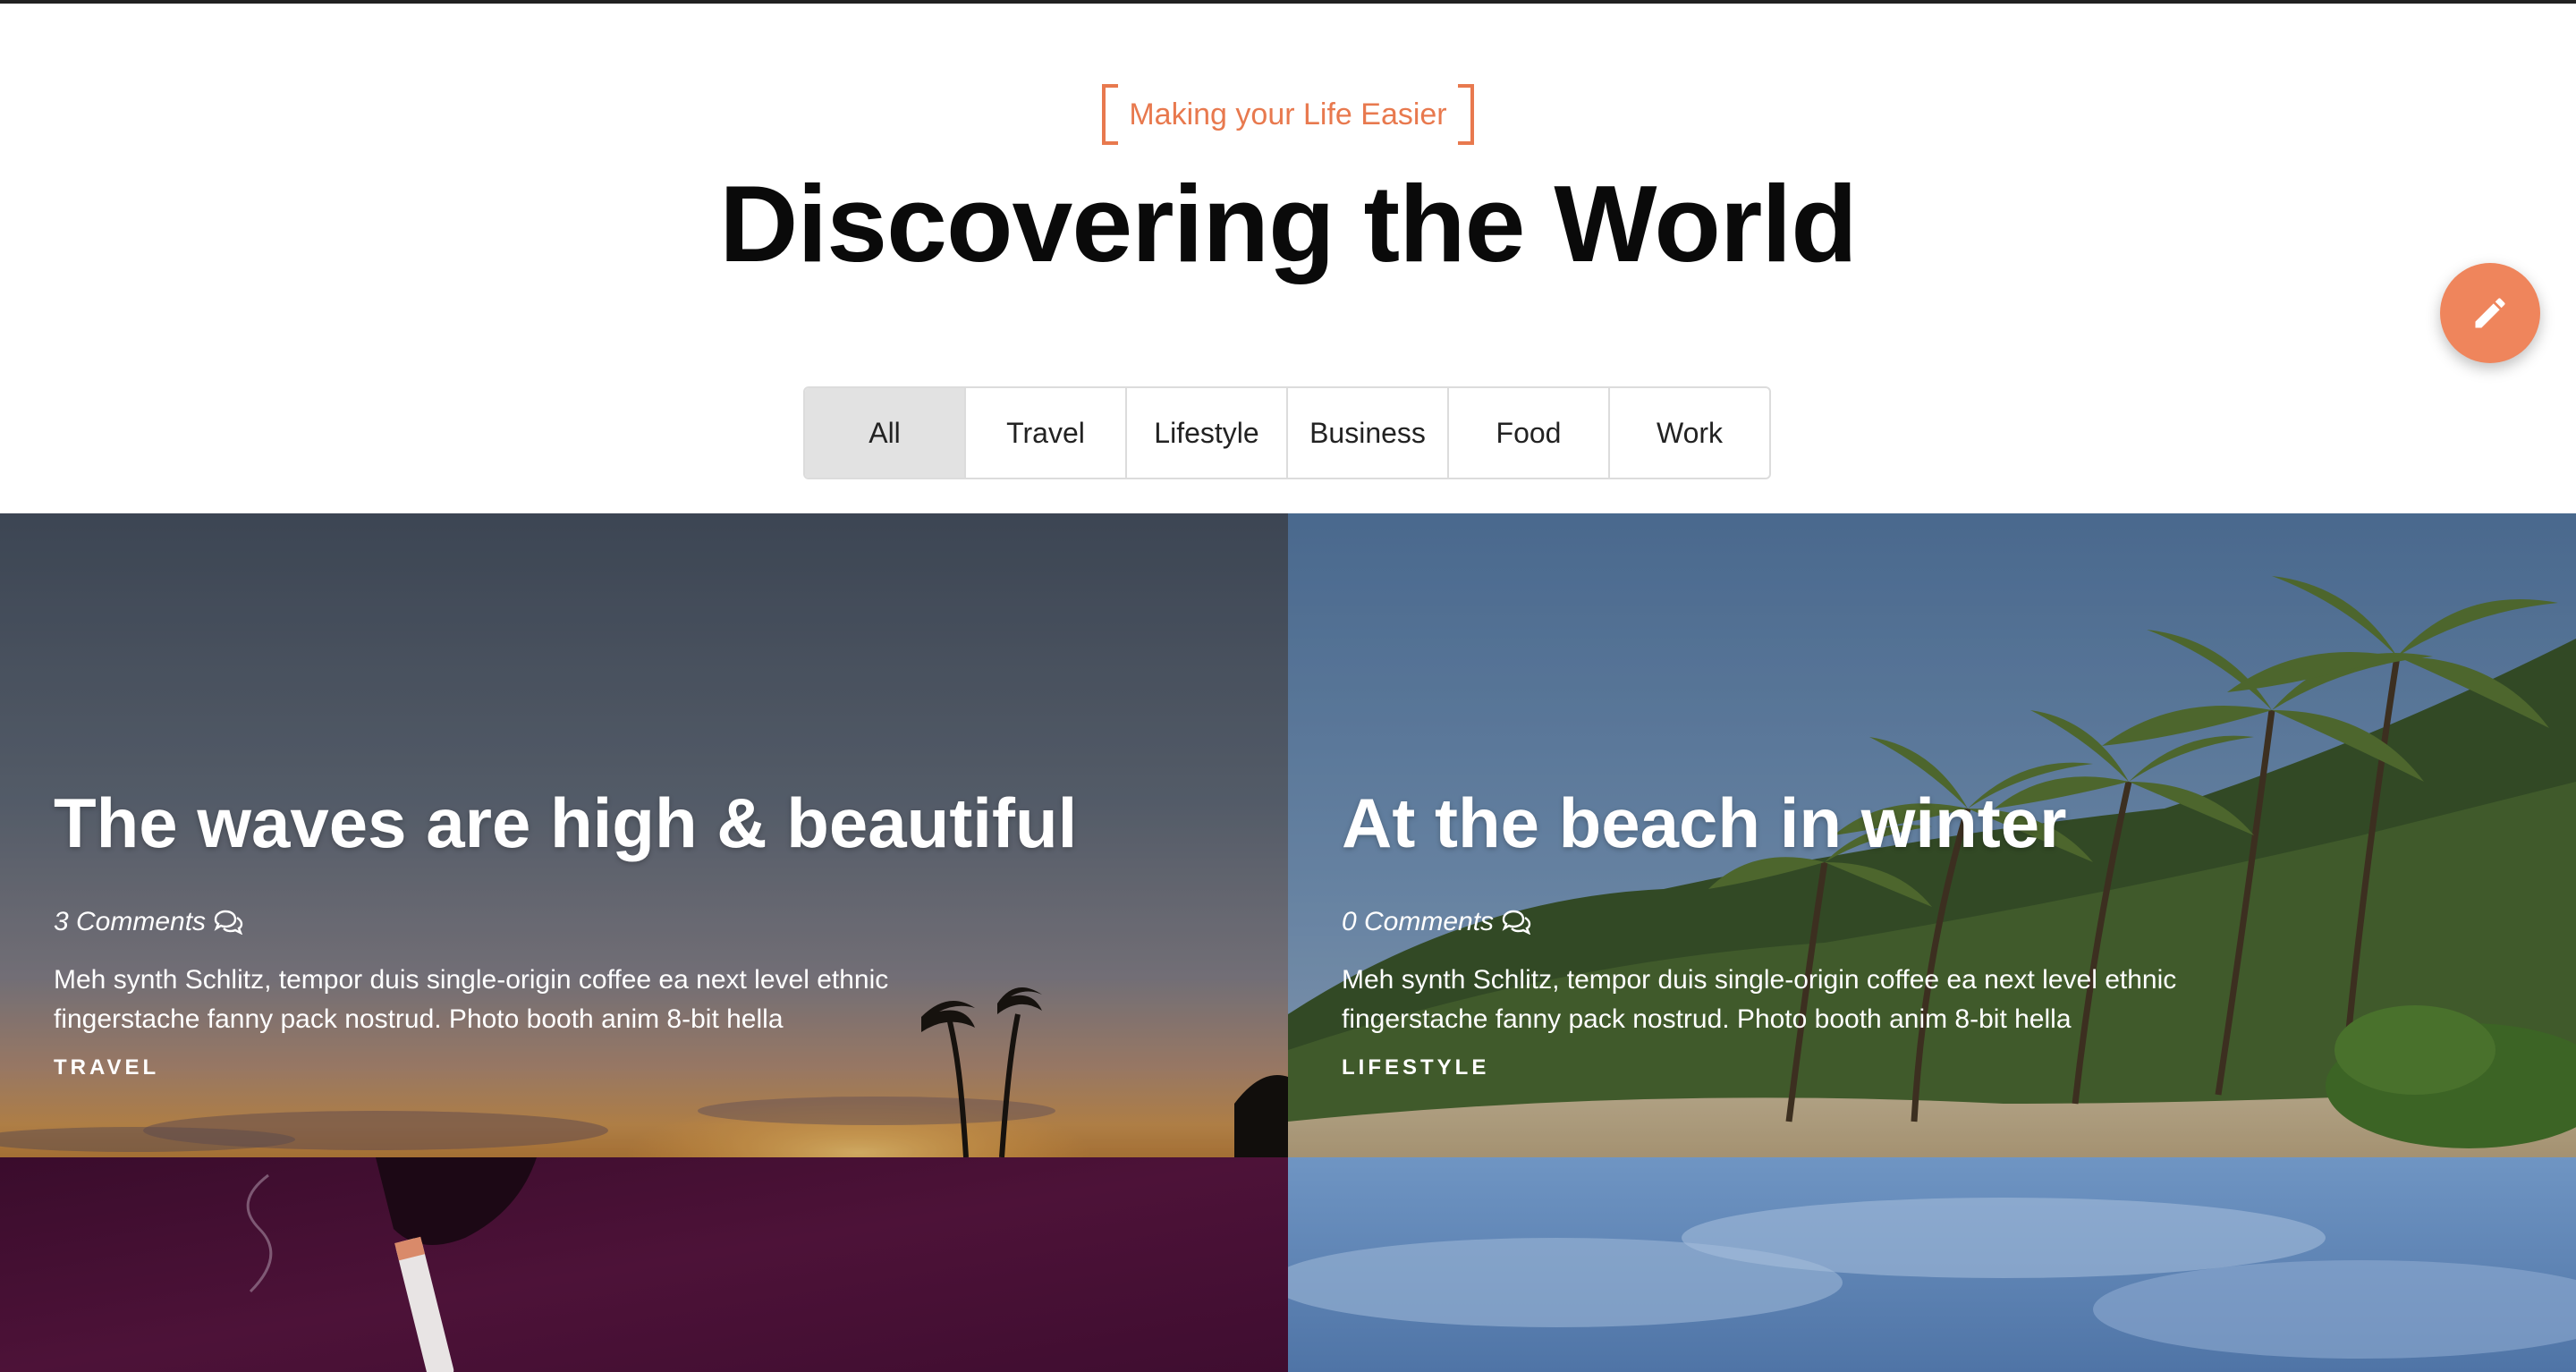  I want to click on filter-work: Work, so click(1689, 433).